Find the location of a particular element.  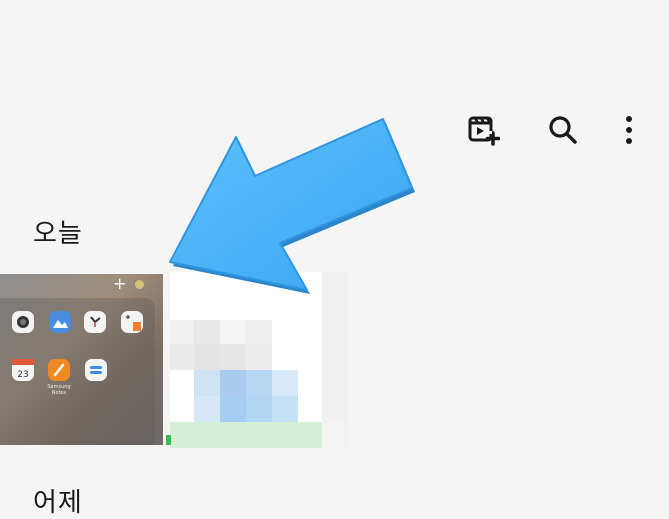

reminder-app-icon is located at coordinates (96, 370).